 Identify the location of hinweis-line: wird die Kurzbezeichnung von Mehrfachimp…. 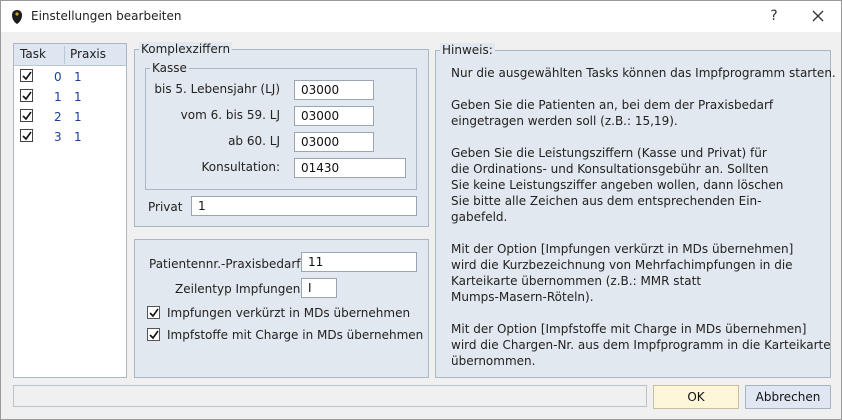
(622, 265).